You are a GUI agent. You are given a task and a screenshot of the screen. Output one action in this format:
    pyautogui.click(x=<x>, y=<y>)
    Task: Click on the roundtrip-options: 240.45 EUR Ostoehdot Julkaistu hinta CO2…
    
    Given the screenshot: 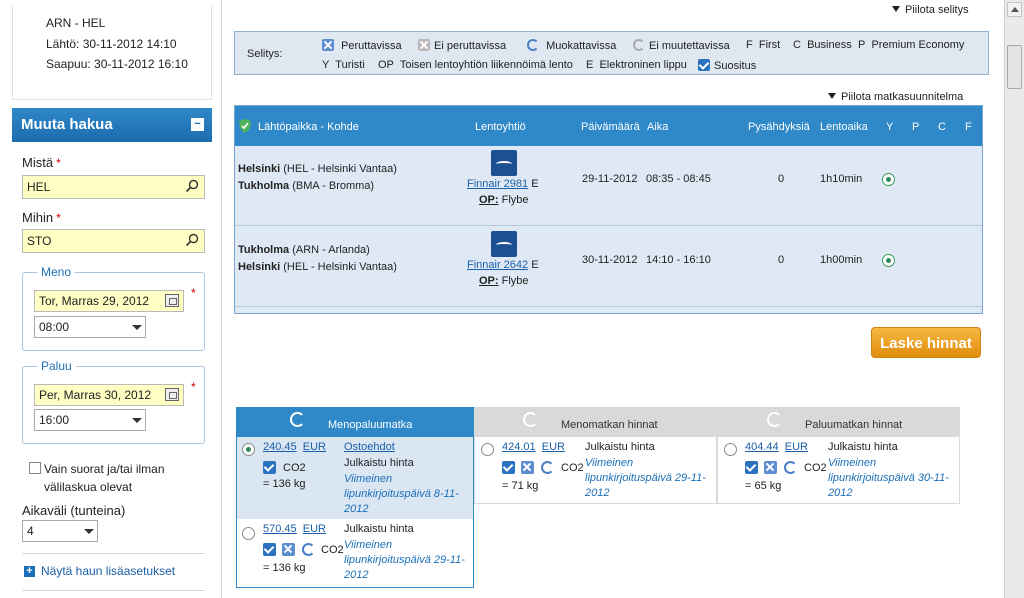 What is the action you would take?
    pyautogui.click(x=355, y=512)
    